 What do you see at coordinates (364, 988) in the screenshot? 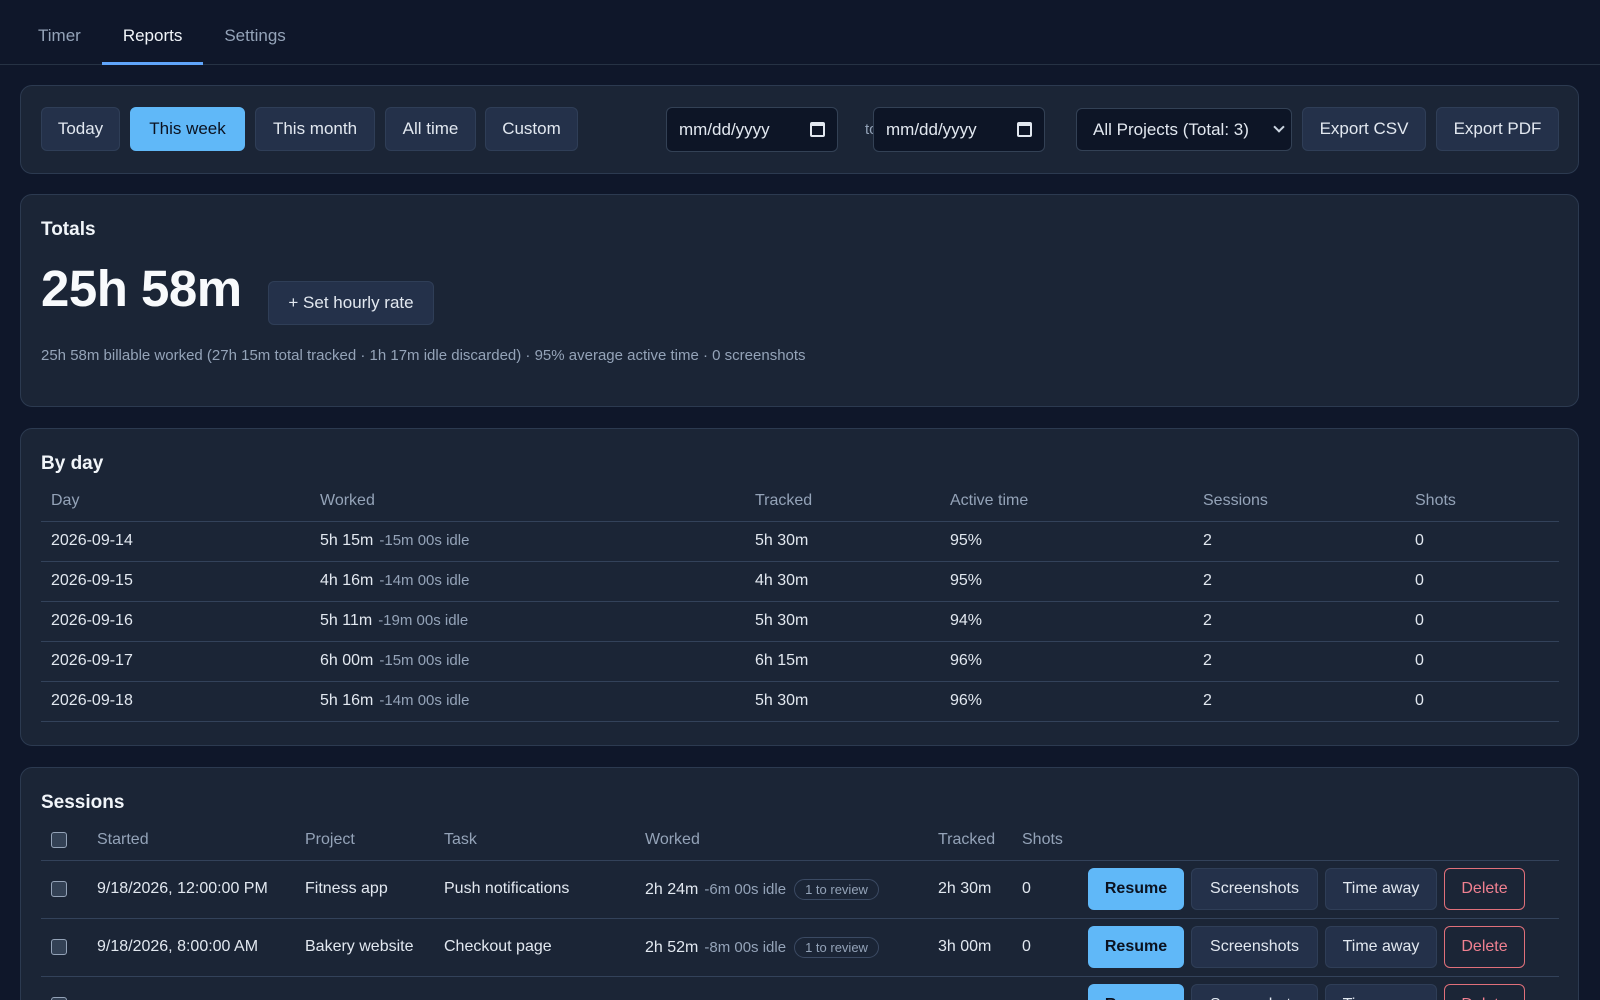
I see `project-cell` at bounding box center [364, 988].